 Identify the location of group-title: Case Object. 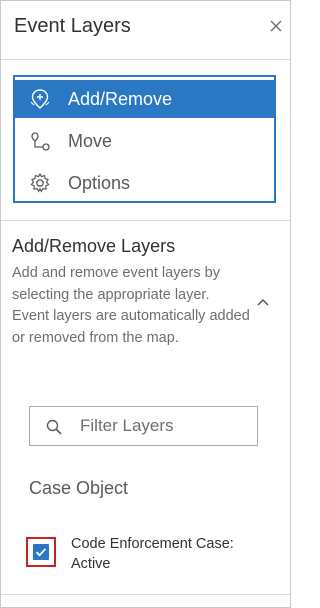
(79, 488).